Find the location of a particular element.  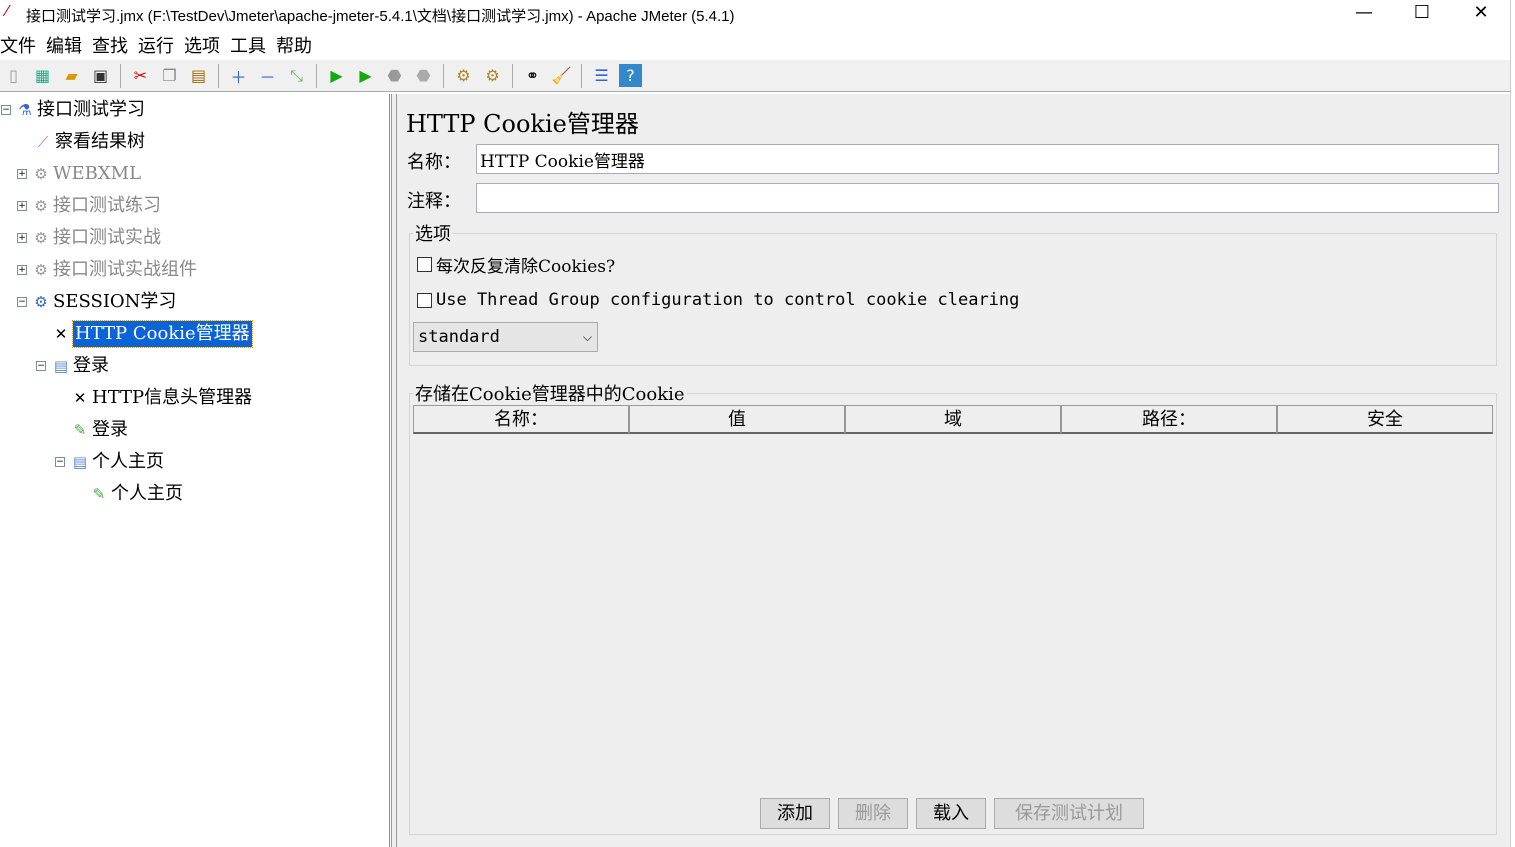

save-icon: ▣ is located at coordinates (100, 75).